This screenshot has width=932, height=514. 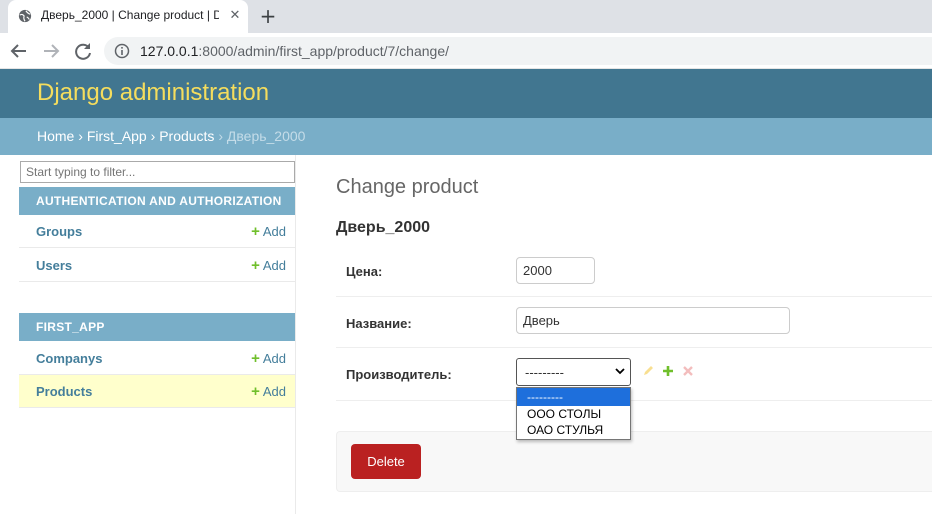 What do you see at coordinates (634, 374) in the screenshot?
I see `form-row-maker: Производитель: ---------` at bounding box center [634, 374].